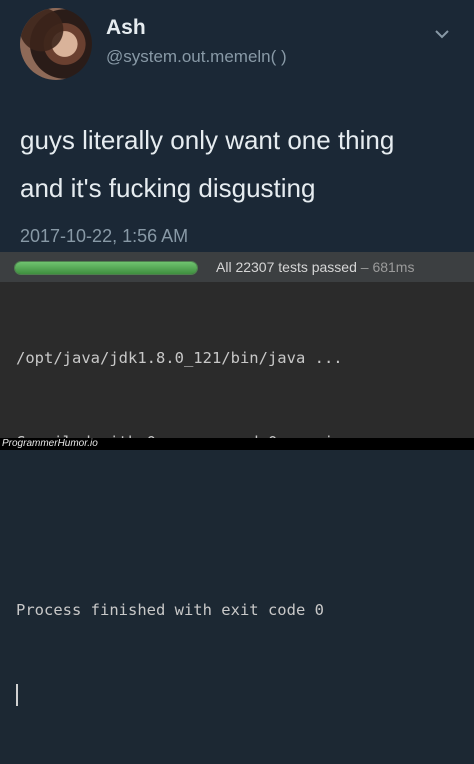 The height and width of the screenshot is (764, 474). Describe the element at coordinates (50, 443) in the screenshot. I see `watermark: ProgrammerHumor.io` at that location.